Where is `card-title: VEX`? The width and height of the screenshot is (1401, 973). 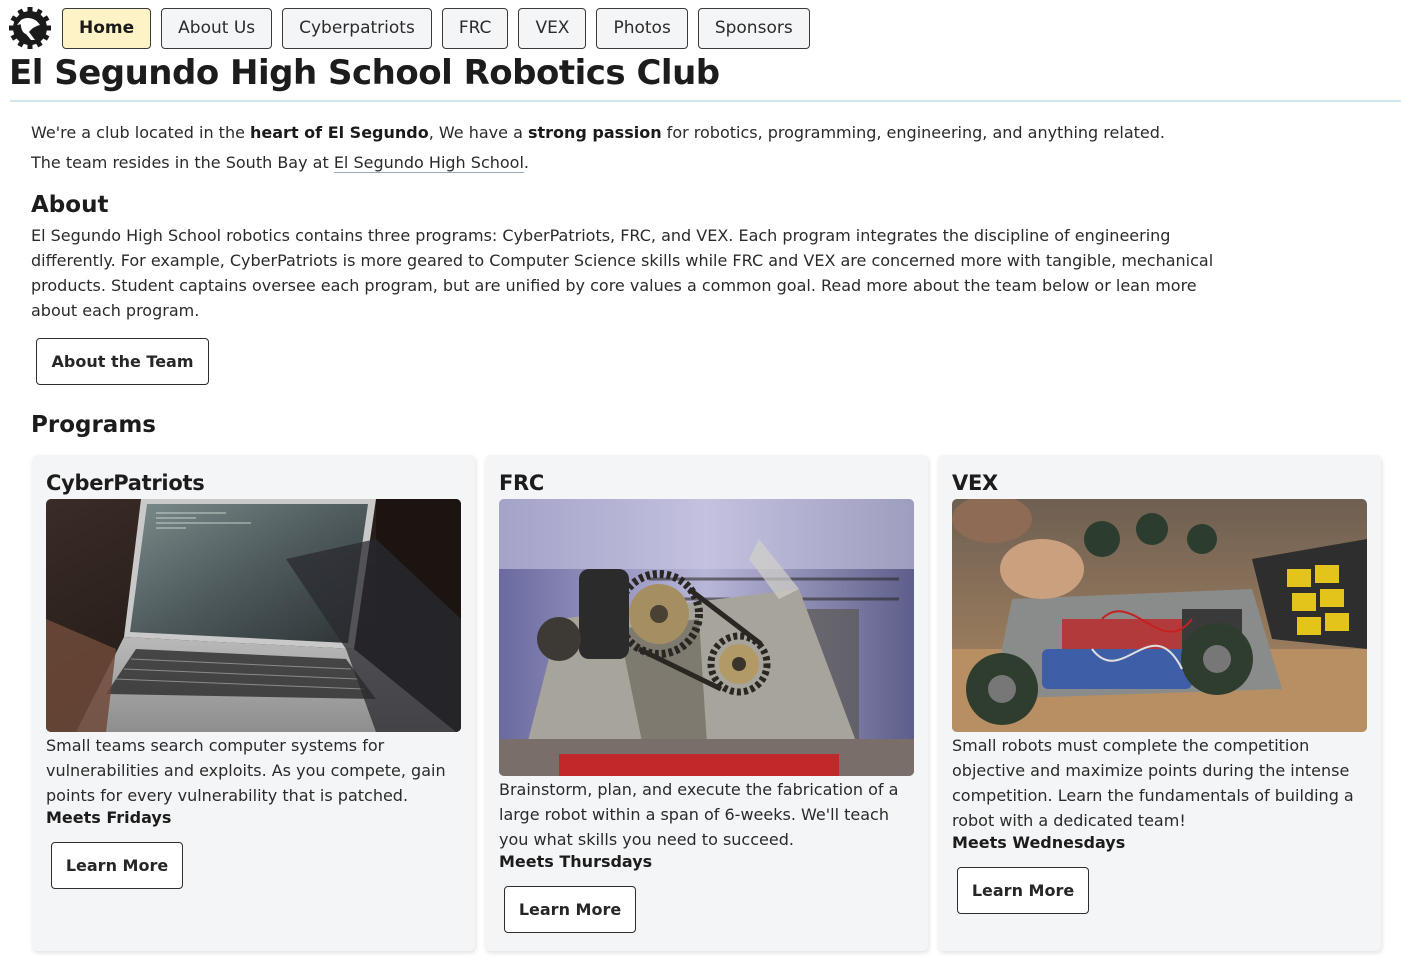
card-title: VEX is located at coordinates (975, 483).